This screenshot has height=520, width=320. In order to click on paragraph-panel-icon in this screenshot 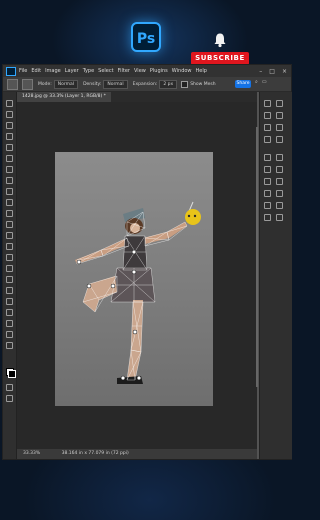, I will do `click(267, 193)`.